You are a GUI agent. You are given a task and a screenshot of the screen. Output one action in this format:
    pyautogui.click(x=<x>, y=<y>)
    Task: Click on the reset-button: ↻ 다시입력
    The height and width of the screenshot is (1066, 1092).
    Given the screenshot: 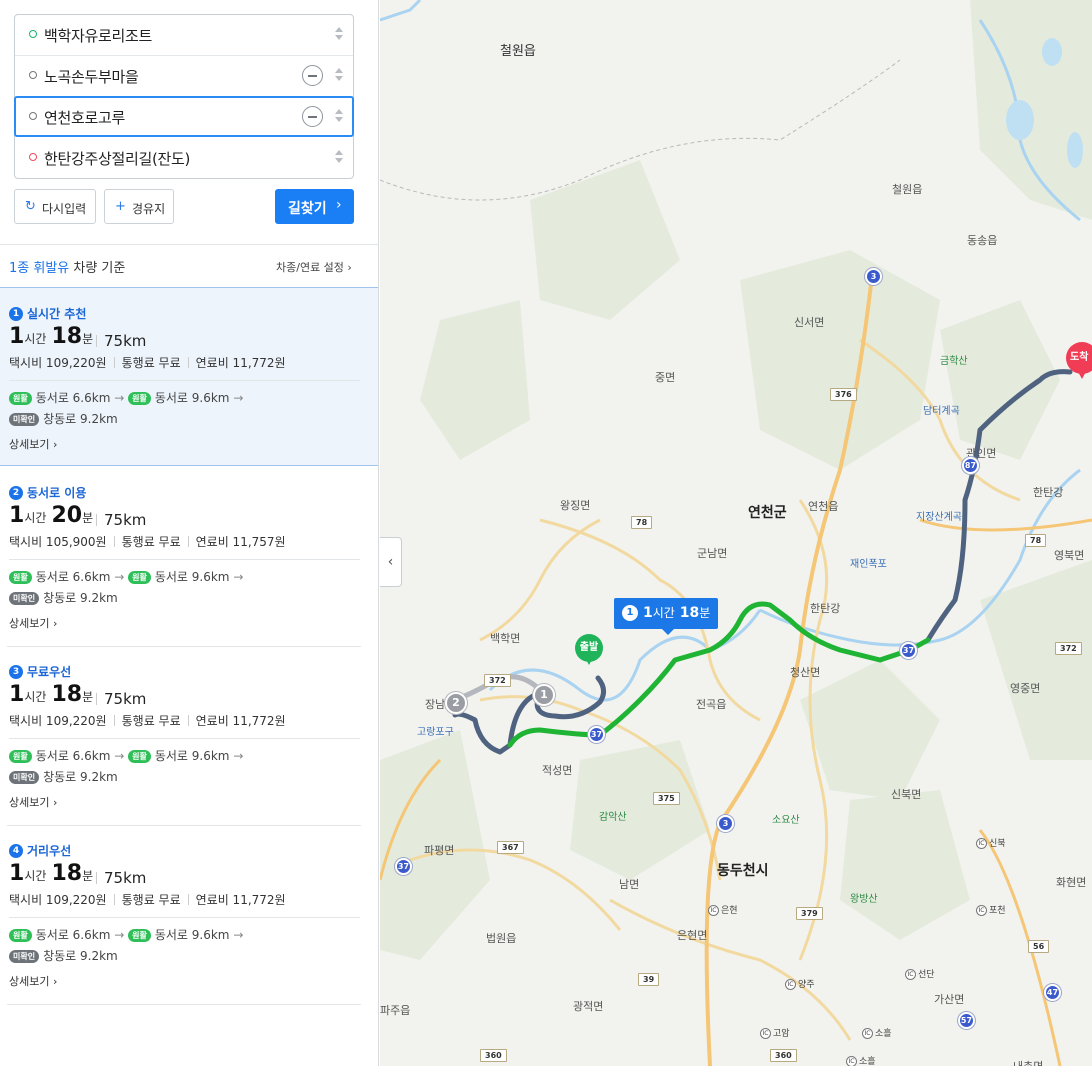 What is the action you would take?
    pyautogui.click(x=55, y=206)
    